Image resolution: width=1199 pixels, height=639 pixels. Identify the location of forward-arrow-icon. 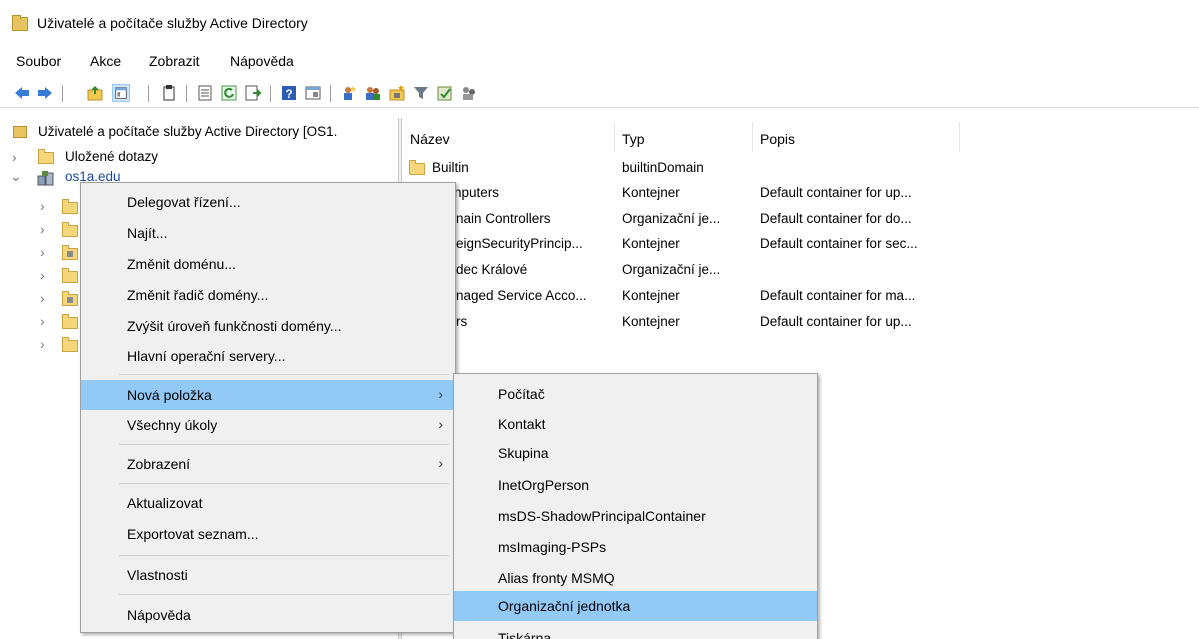
(45, 93).